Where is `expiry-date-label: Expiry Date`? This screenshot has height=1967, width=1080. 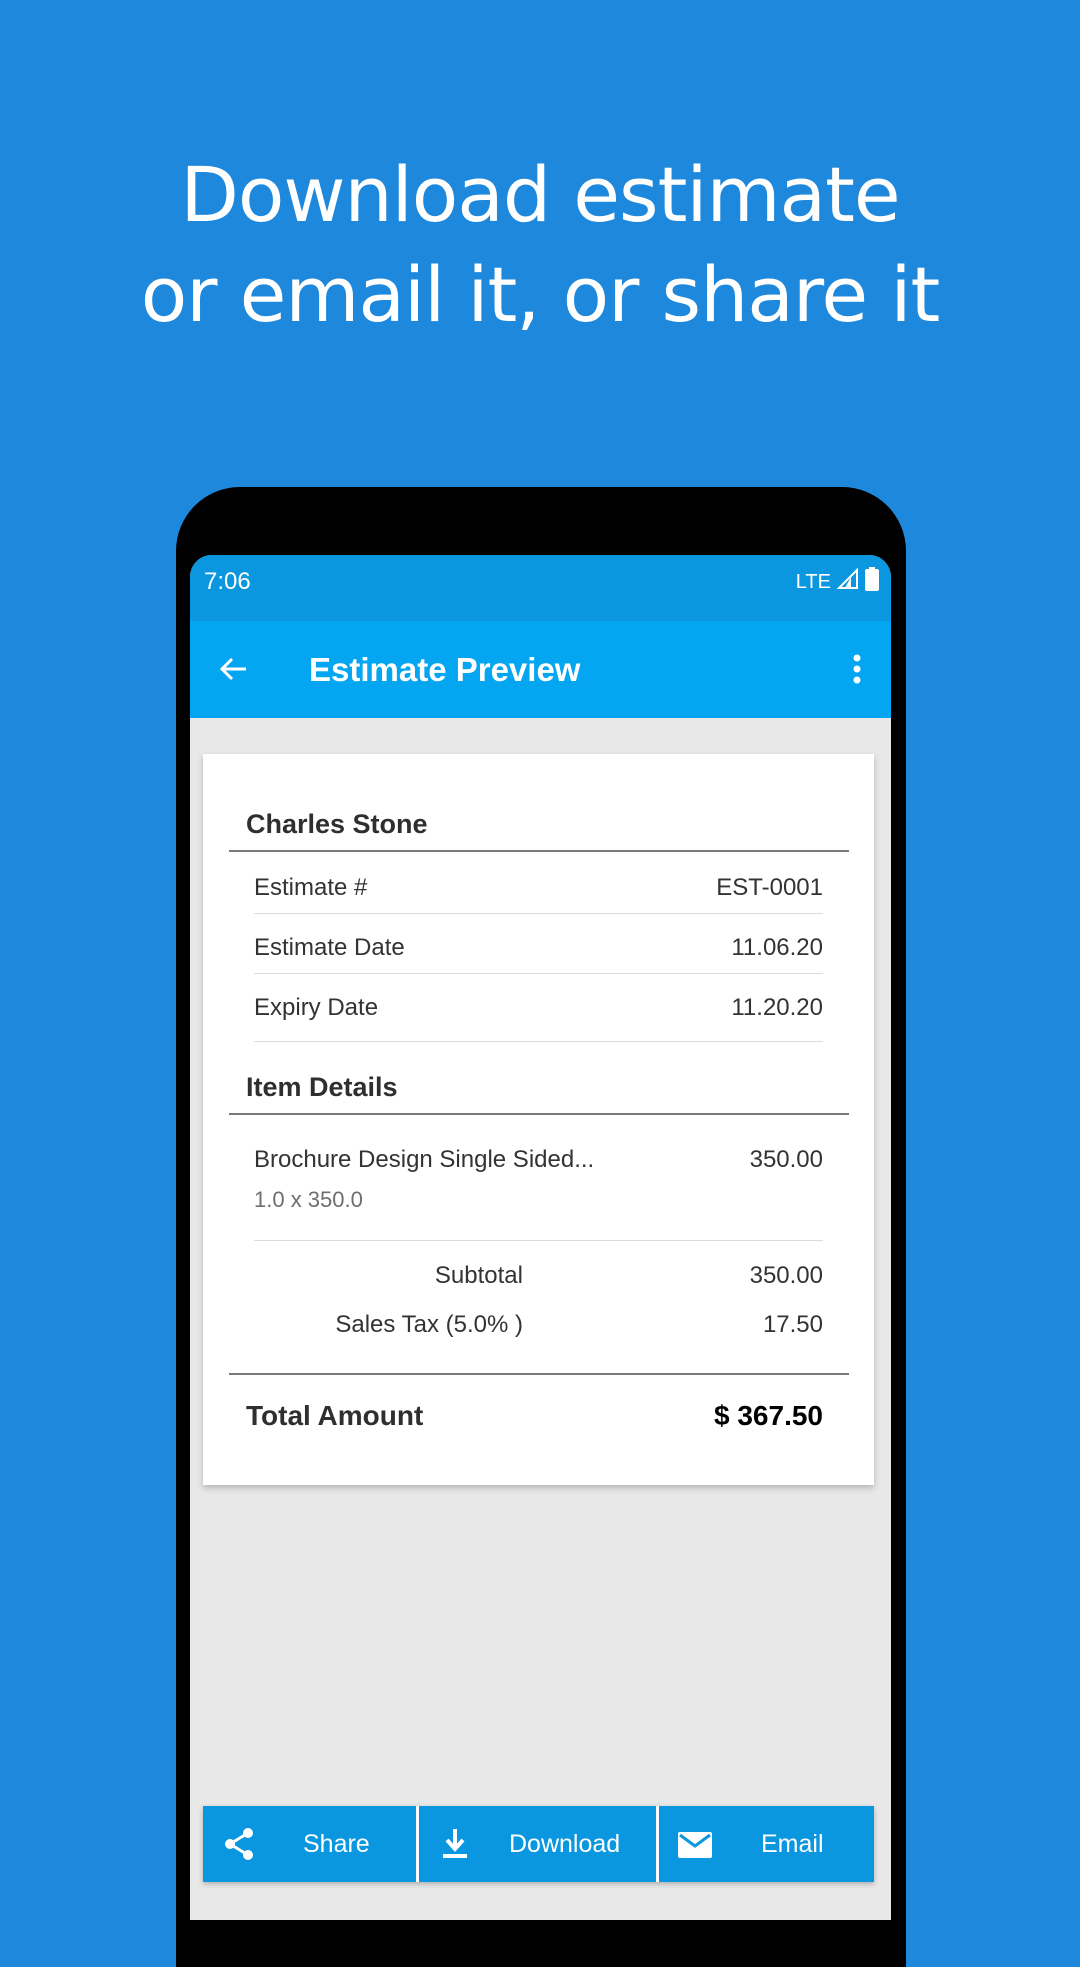
expiry-date-label: Expiry Date is located at coordinates (316, 1007).